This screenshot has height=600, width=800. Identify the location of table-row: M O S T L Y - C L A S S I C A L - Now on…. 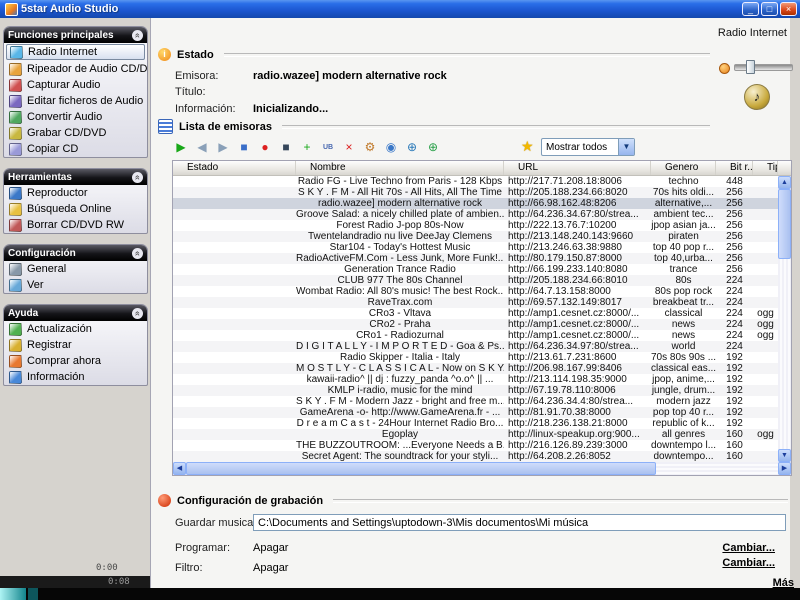
(475, 368).